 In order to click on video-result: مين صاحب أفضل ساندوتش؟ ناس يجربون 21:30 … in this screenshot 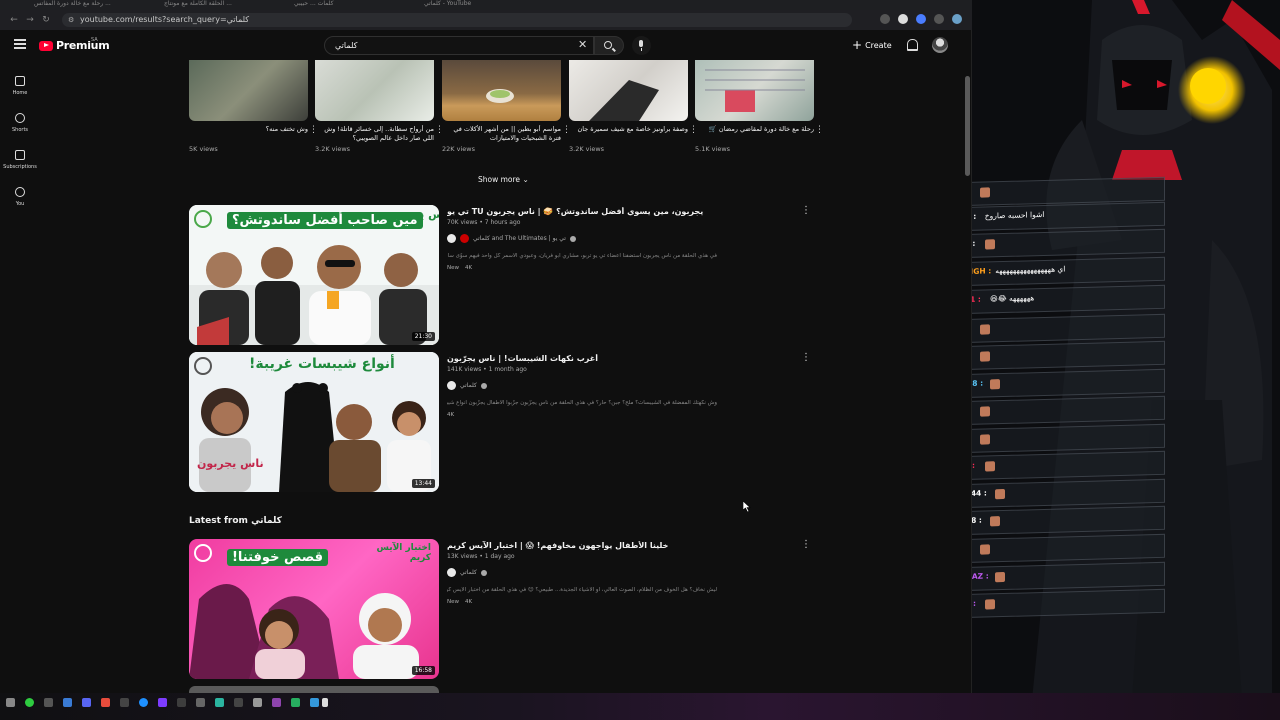, I will do `click(504, 275)`.